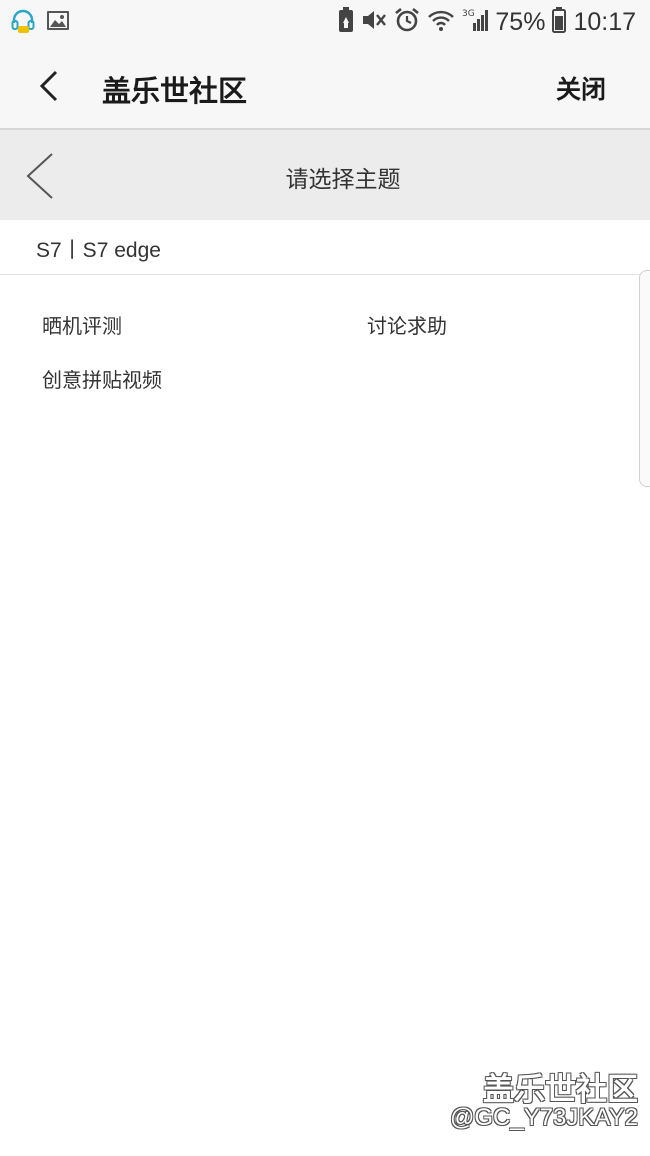 This screenshot has height=1156, width=650. What do you see at coordinates (23, 23) in the screenshot?
I see `headset-notification-icon` at bounding box center [23, 23].